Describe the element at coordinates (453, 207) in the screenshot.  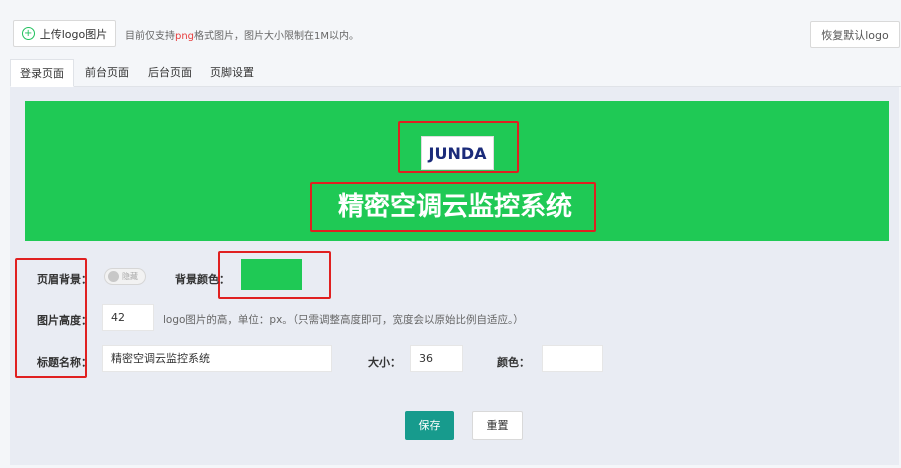
I see `highlight-title` at that location.